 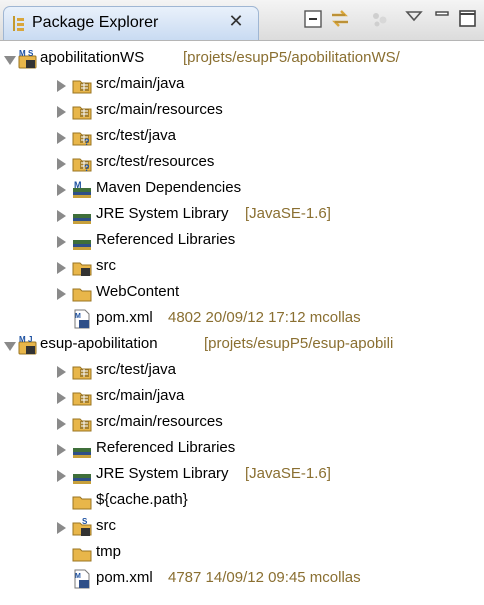 I want to click on tree-item-label: src/test/java, so click(x=136, y=369).